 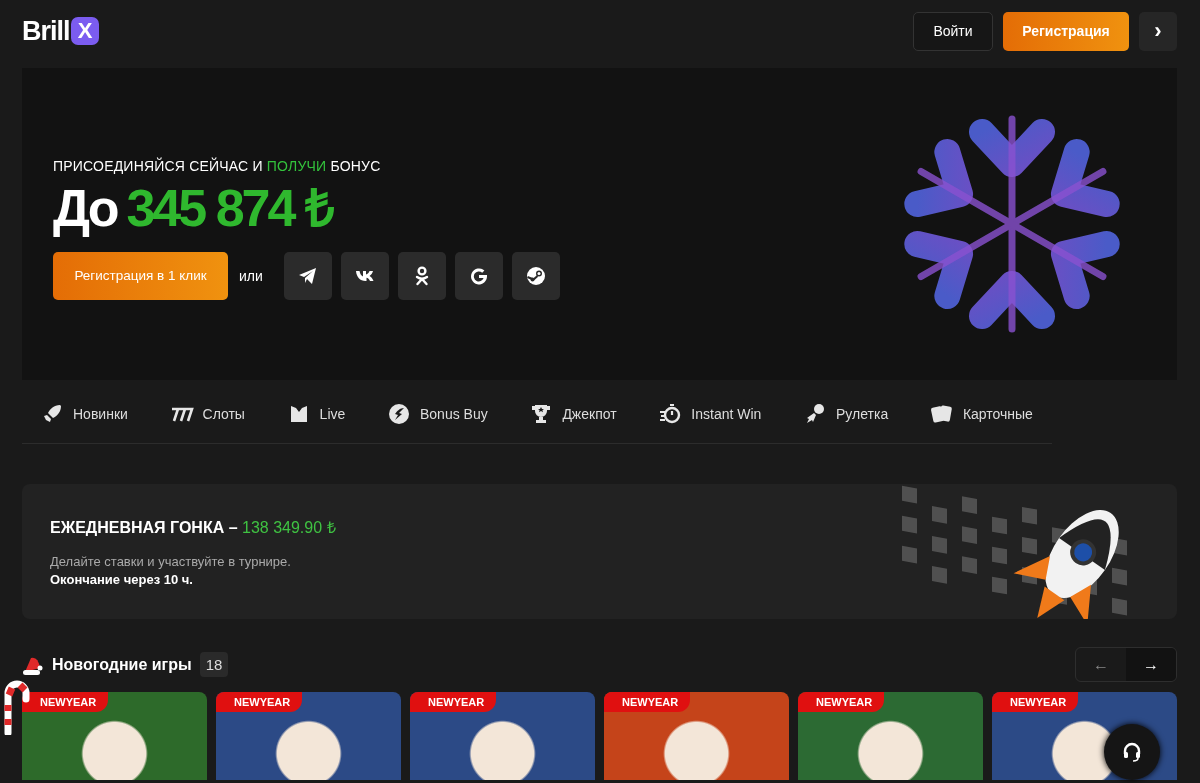 What do you see at coordinates (46, 31) in the screenshot?
I see `logo-text: Brill` at bounding box center [46, 31].